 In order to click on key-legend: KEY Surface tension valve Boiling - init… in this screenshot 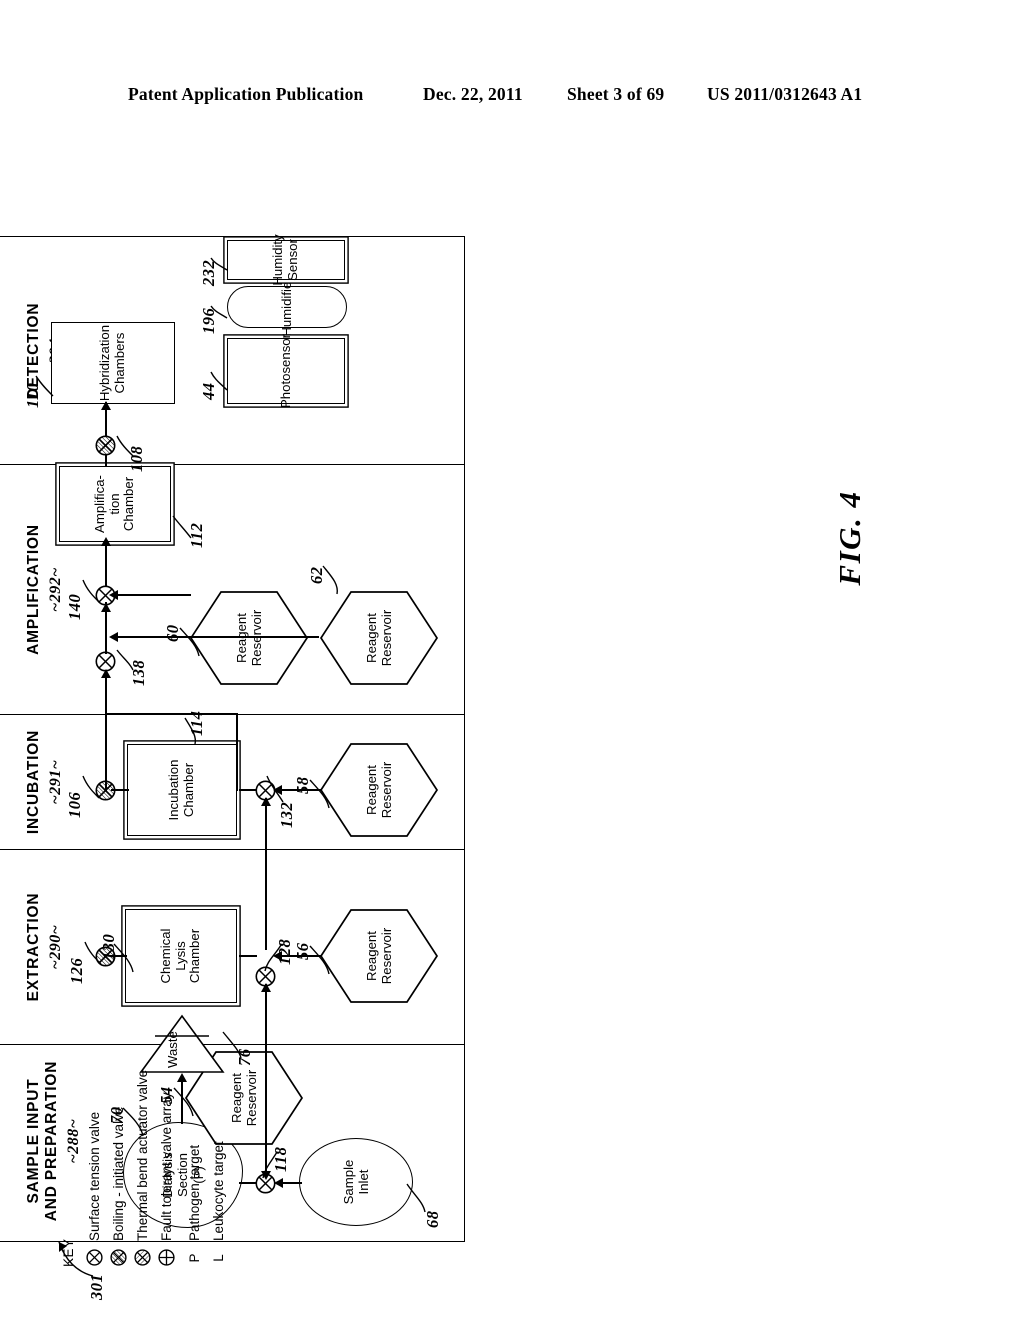, I will do `click(226, 1027)`.